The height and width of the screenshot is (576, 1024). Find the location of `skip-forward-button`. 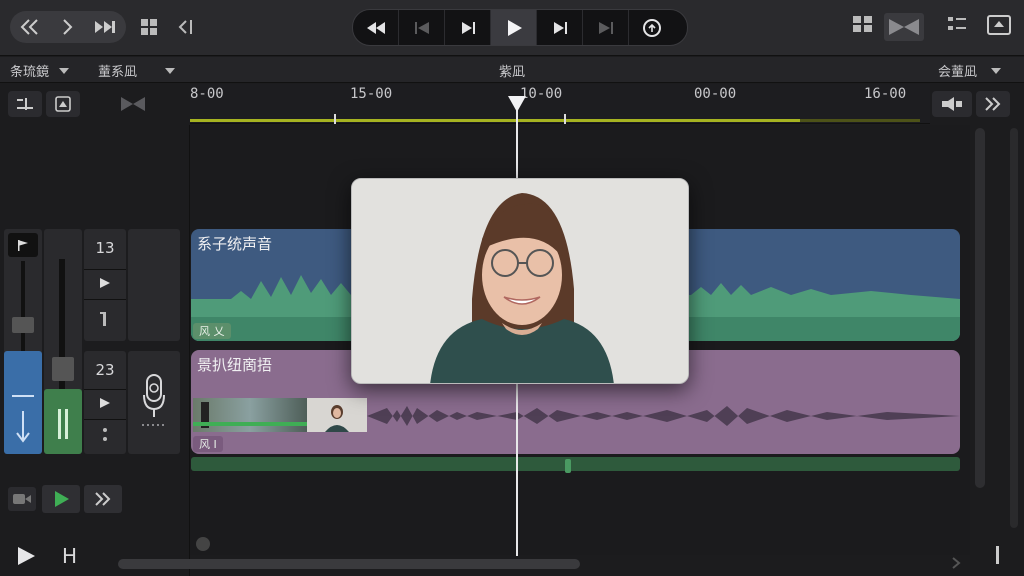

skip-forward-button is located at coordinates (560, 27).